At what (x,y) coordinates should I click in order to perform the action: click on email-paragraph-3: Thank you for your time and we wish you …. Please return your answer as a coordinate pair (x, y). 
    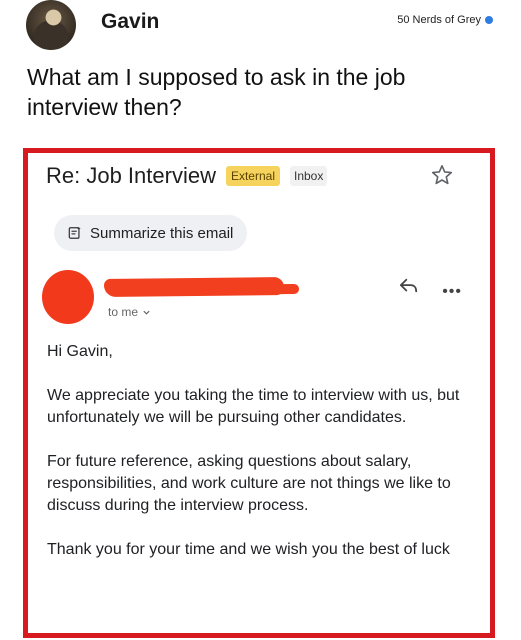
    Looking at the image, I should click on (248, 549).